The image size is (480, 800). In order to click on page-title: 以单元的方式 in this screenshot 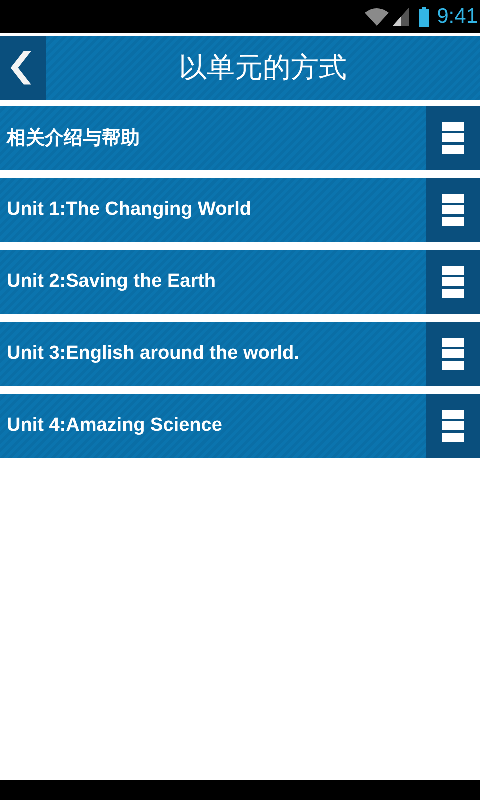, I will do `click(263, 68)`.